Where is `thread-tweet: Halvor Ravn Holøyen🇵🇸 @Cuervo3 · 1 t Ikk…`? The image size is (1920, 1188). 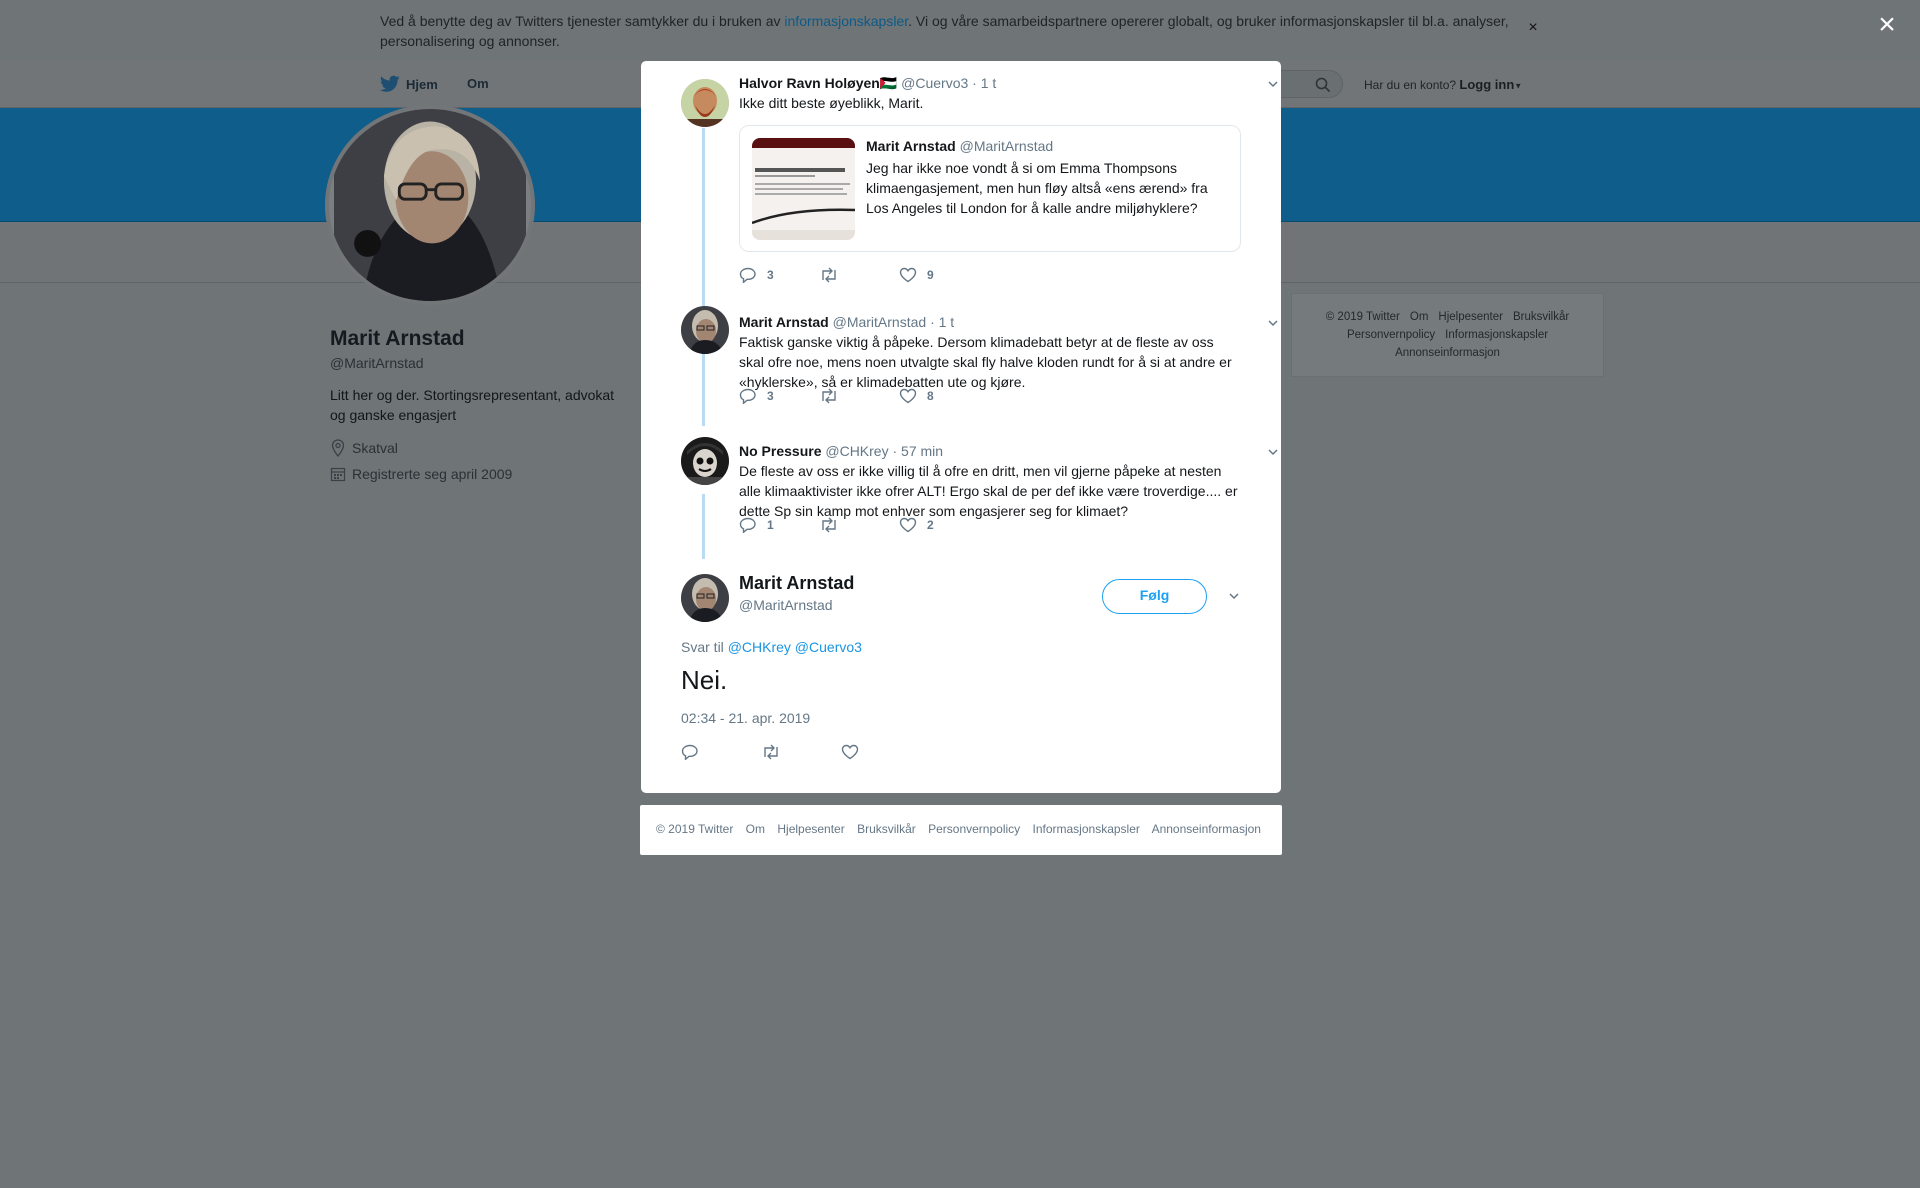
thread-tweet: Halvor Ravn Holøyen🇵🇸 @Cuervo3 · 1 t Ikk… is located at coordinates (979, 185).